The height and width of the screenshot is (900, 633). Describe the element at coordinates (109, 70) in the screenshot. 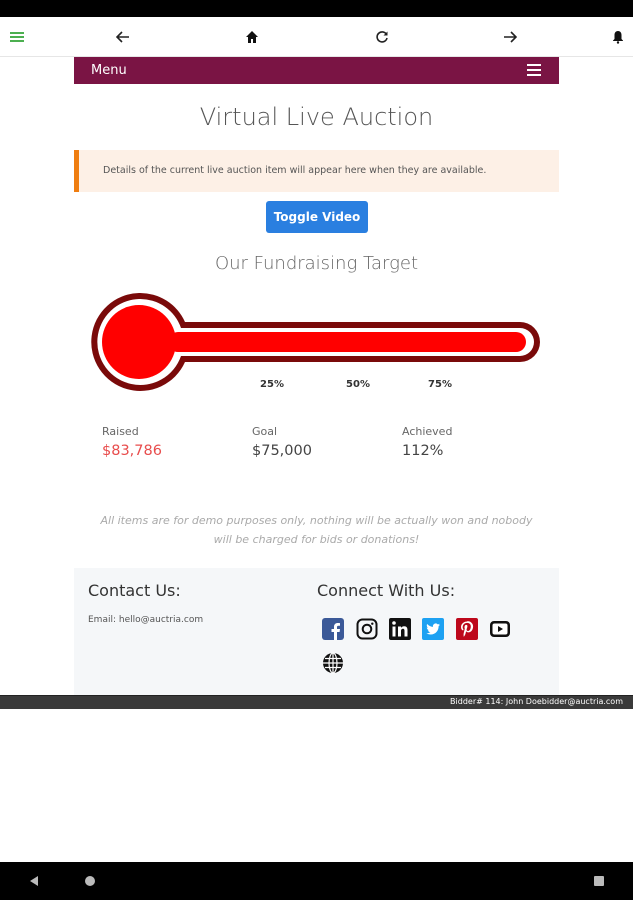

I see `menu-label: Menu` at that location.